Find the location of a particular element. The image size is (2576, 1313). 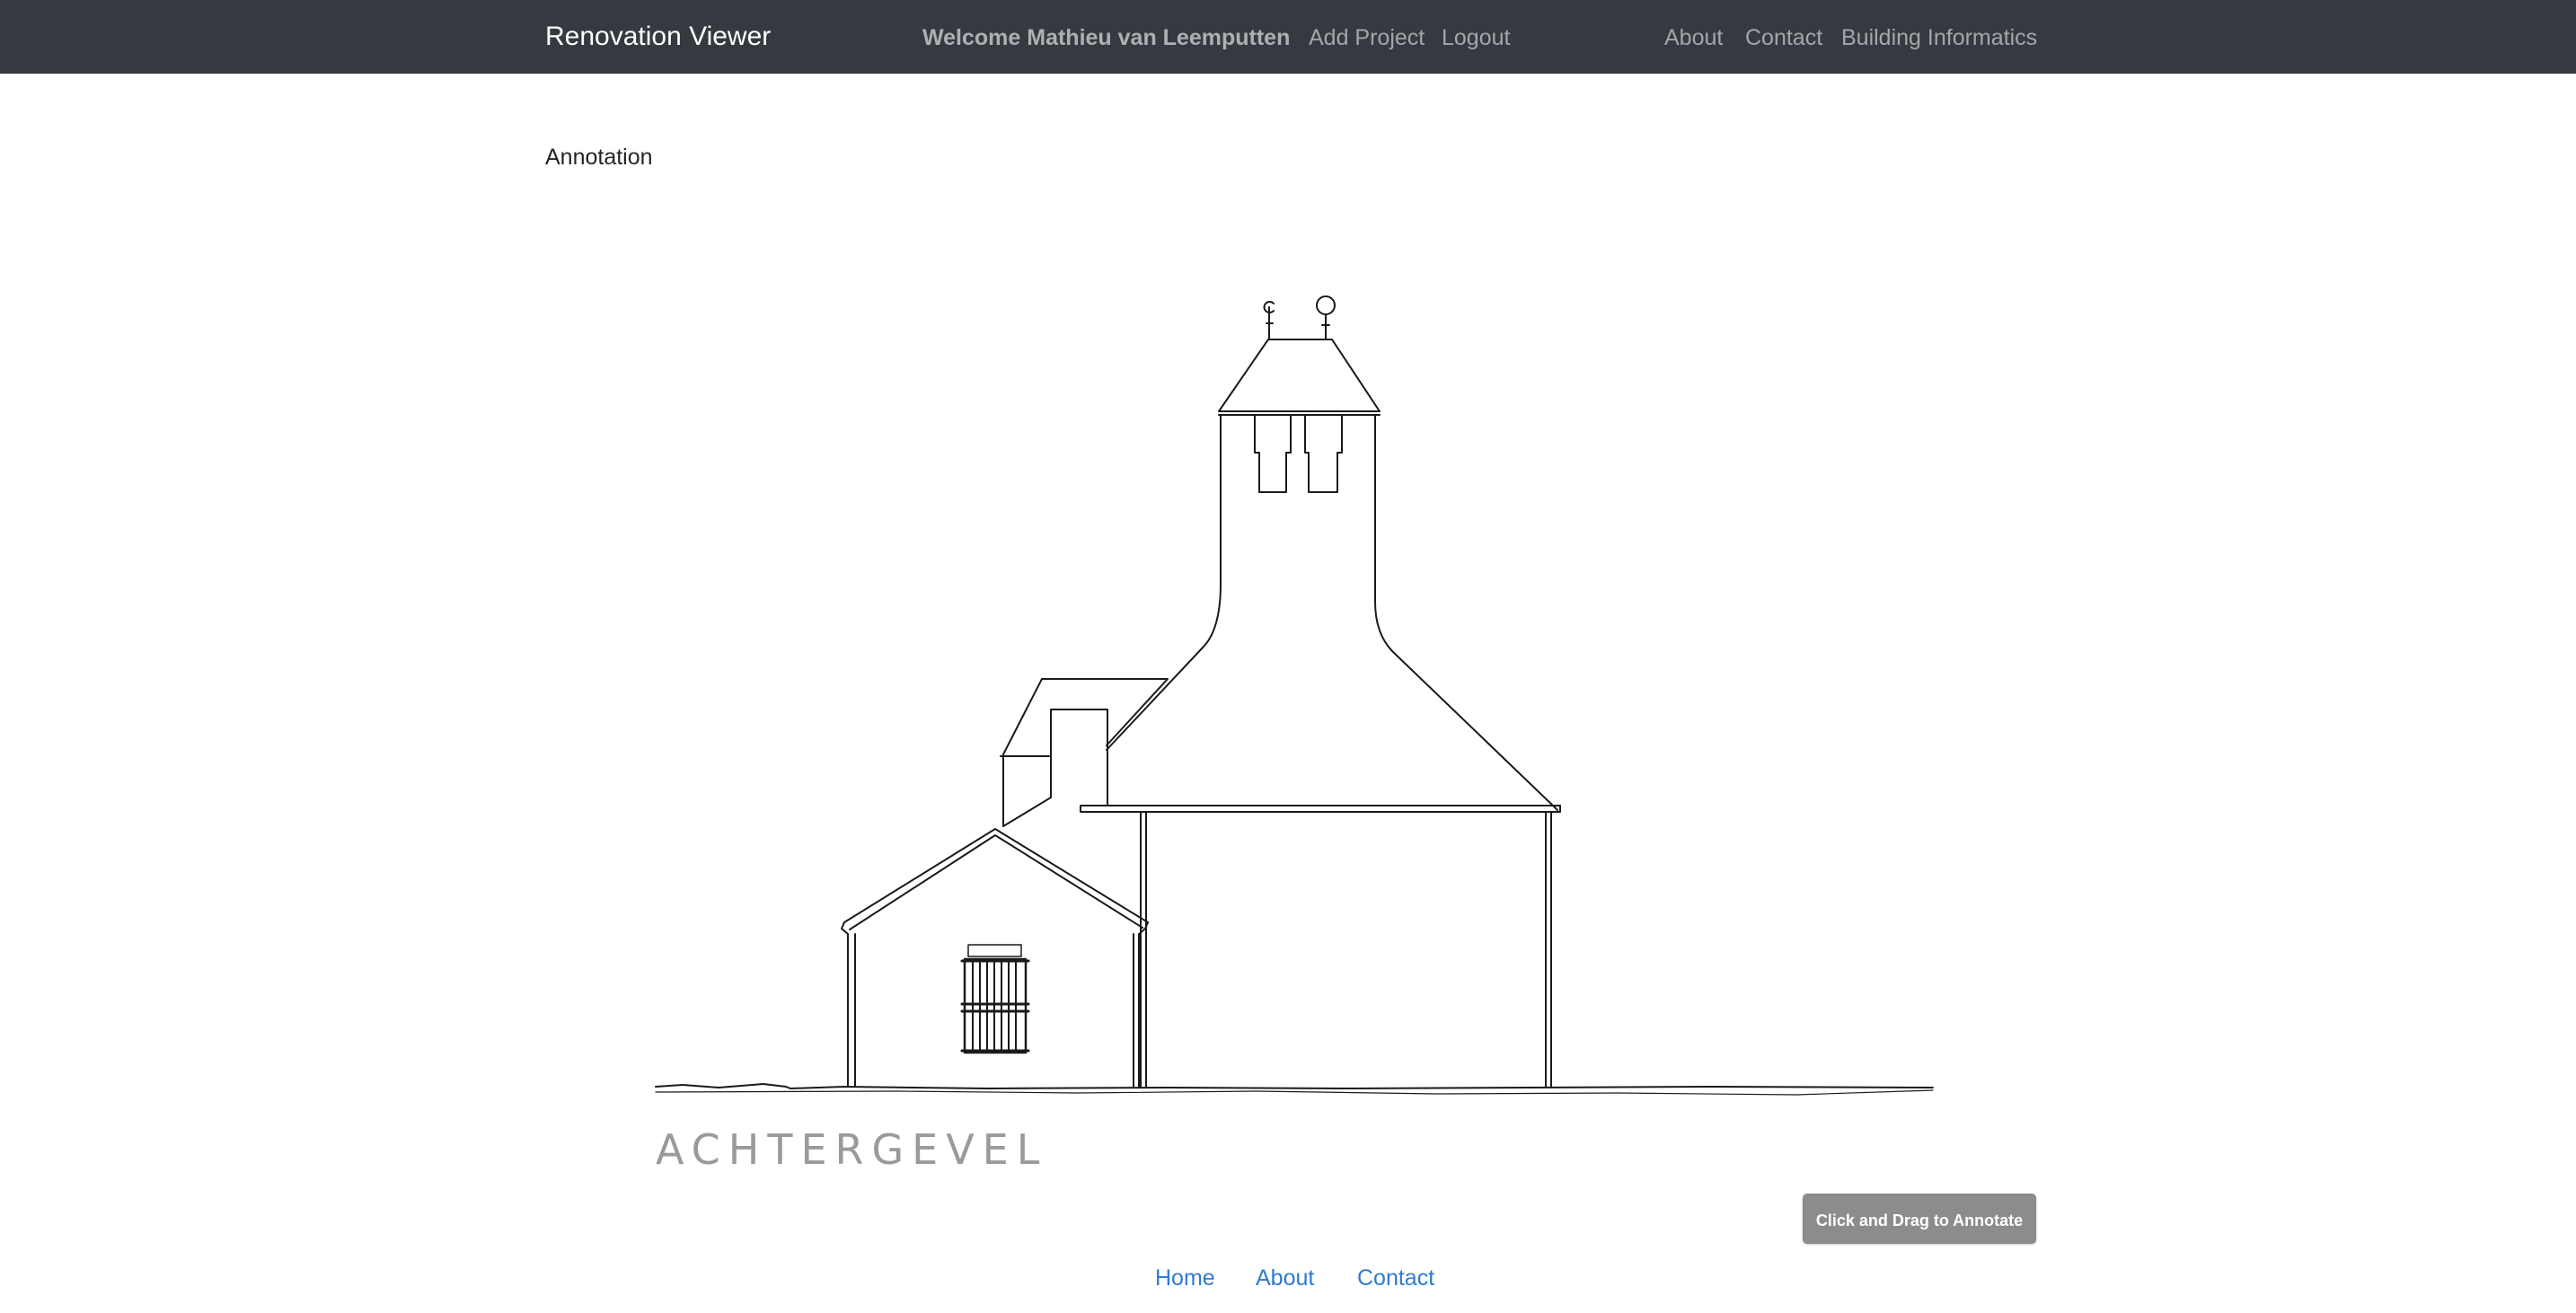

tower-body is located at coordinates (1164, 582).